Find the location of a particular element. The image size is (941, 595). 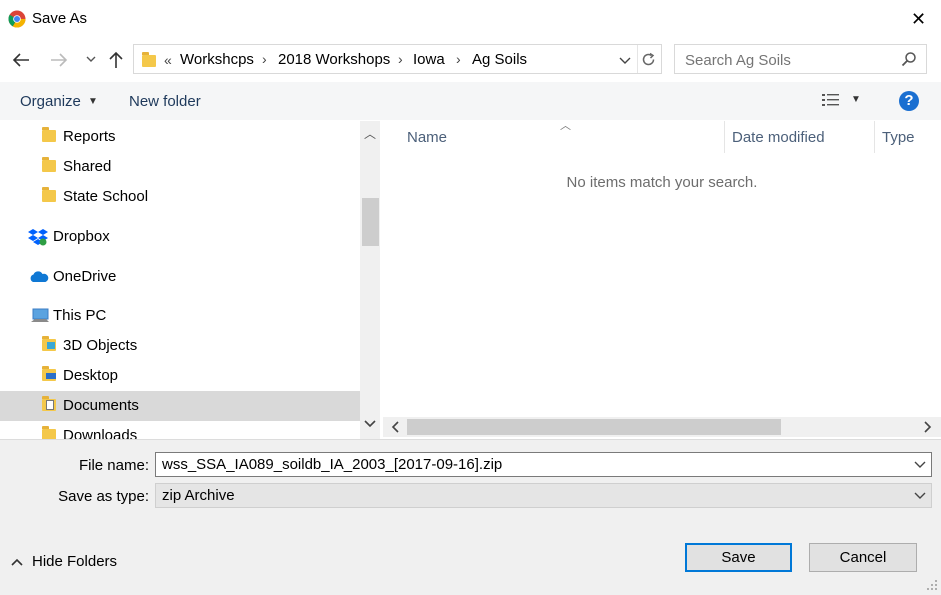

dropbox-icon is located at coordinates (38, 237).